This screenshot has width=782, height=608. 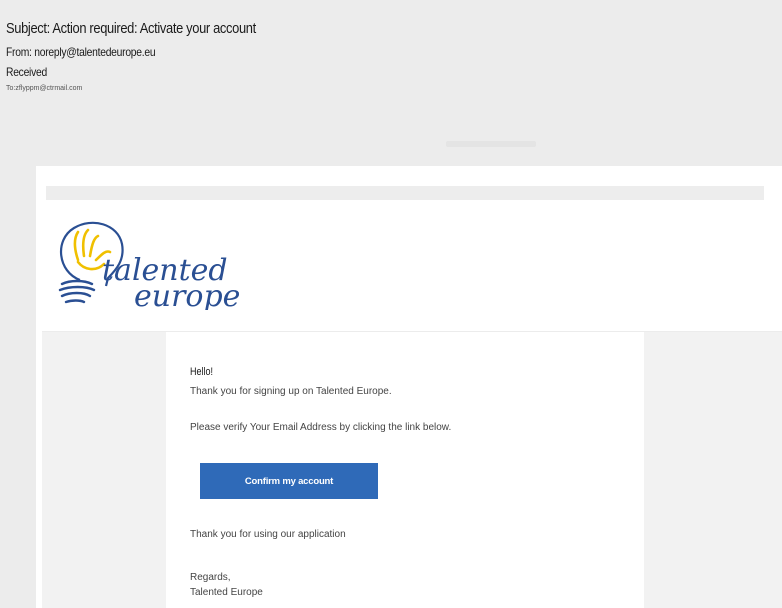 I want to click on email-from: From: noreply@talentedeurope.eu, so click(x=81, y=52).